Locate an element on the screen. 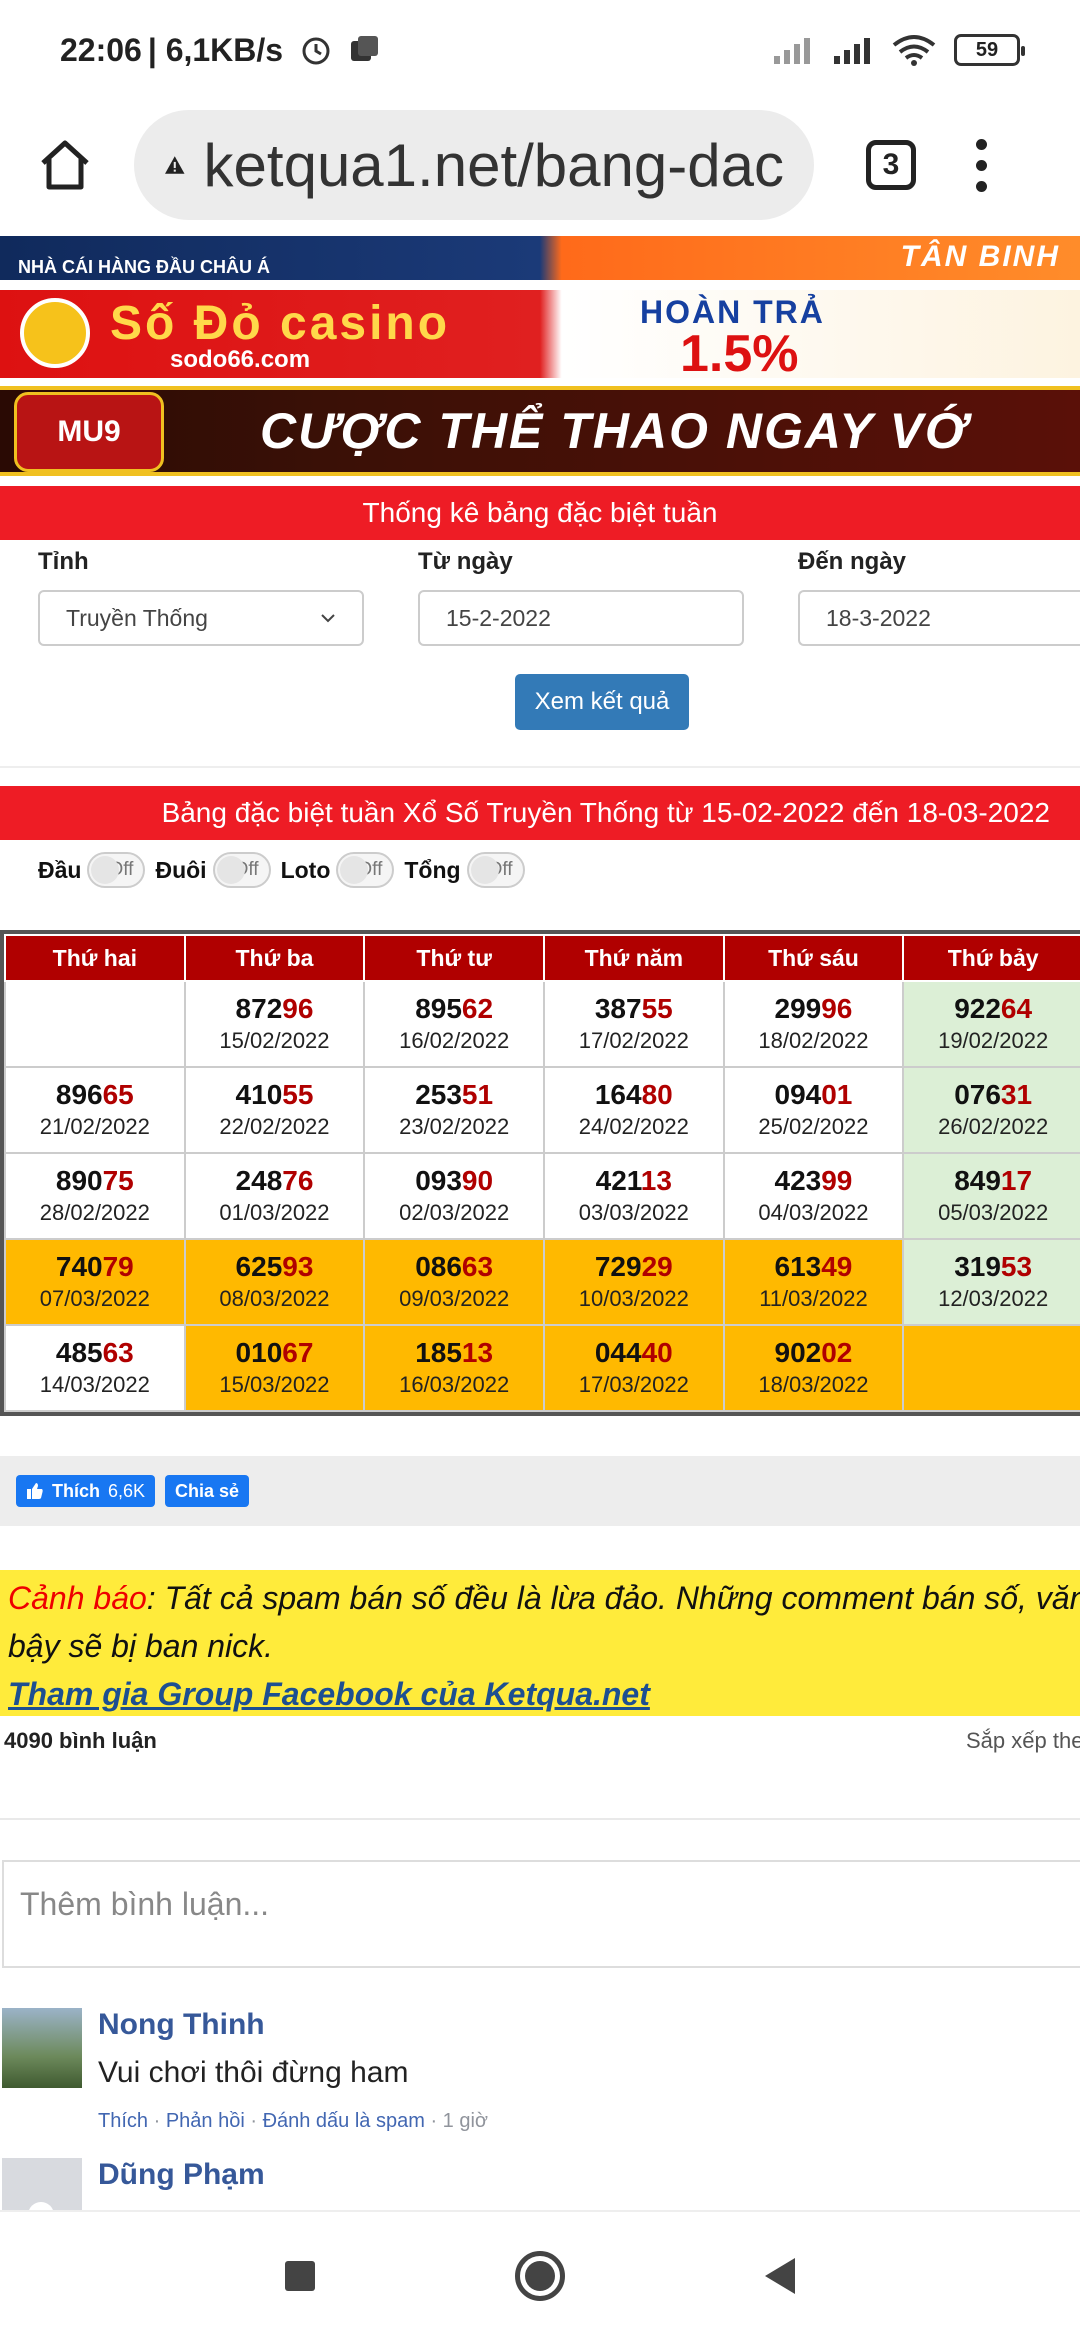 Image resolution: width=1080 pixels, height=2340 pixels. result-cell: 48563 14/03/2022 is located at coordinates (95, 1368).